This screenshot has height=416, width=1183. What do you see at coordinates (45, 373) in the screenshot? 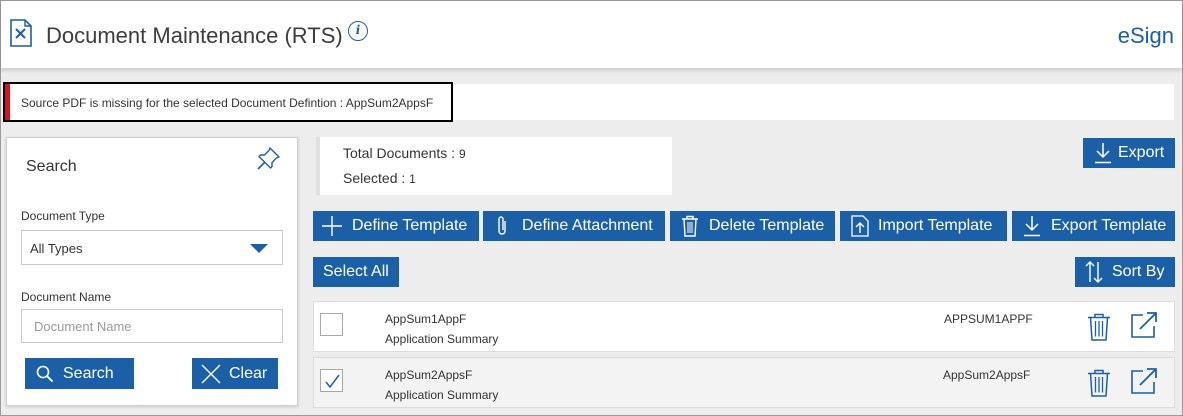
I see `search-icon` at bounding box center [45, 373].